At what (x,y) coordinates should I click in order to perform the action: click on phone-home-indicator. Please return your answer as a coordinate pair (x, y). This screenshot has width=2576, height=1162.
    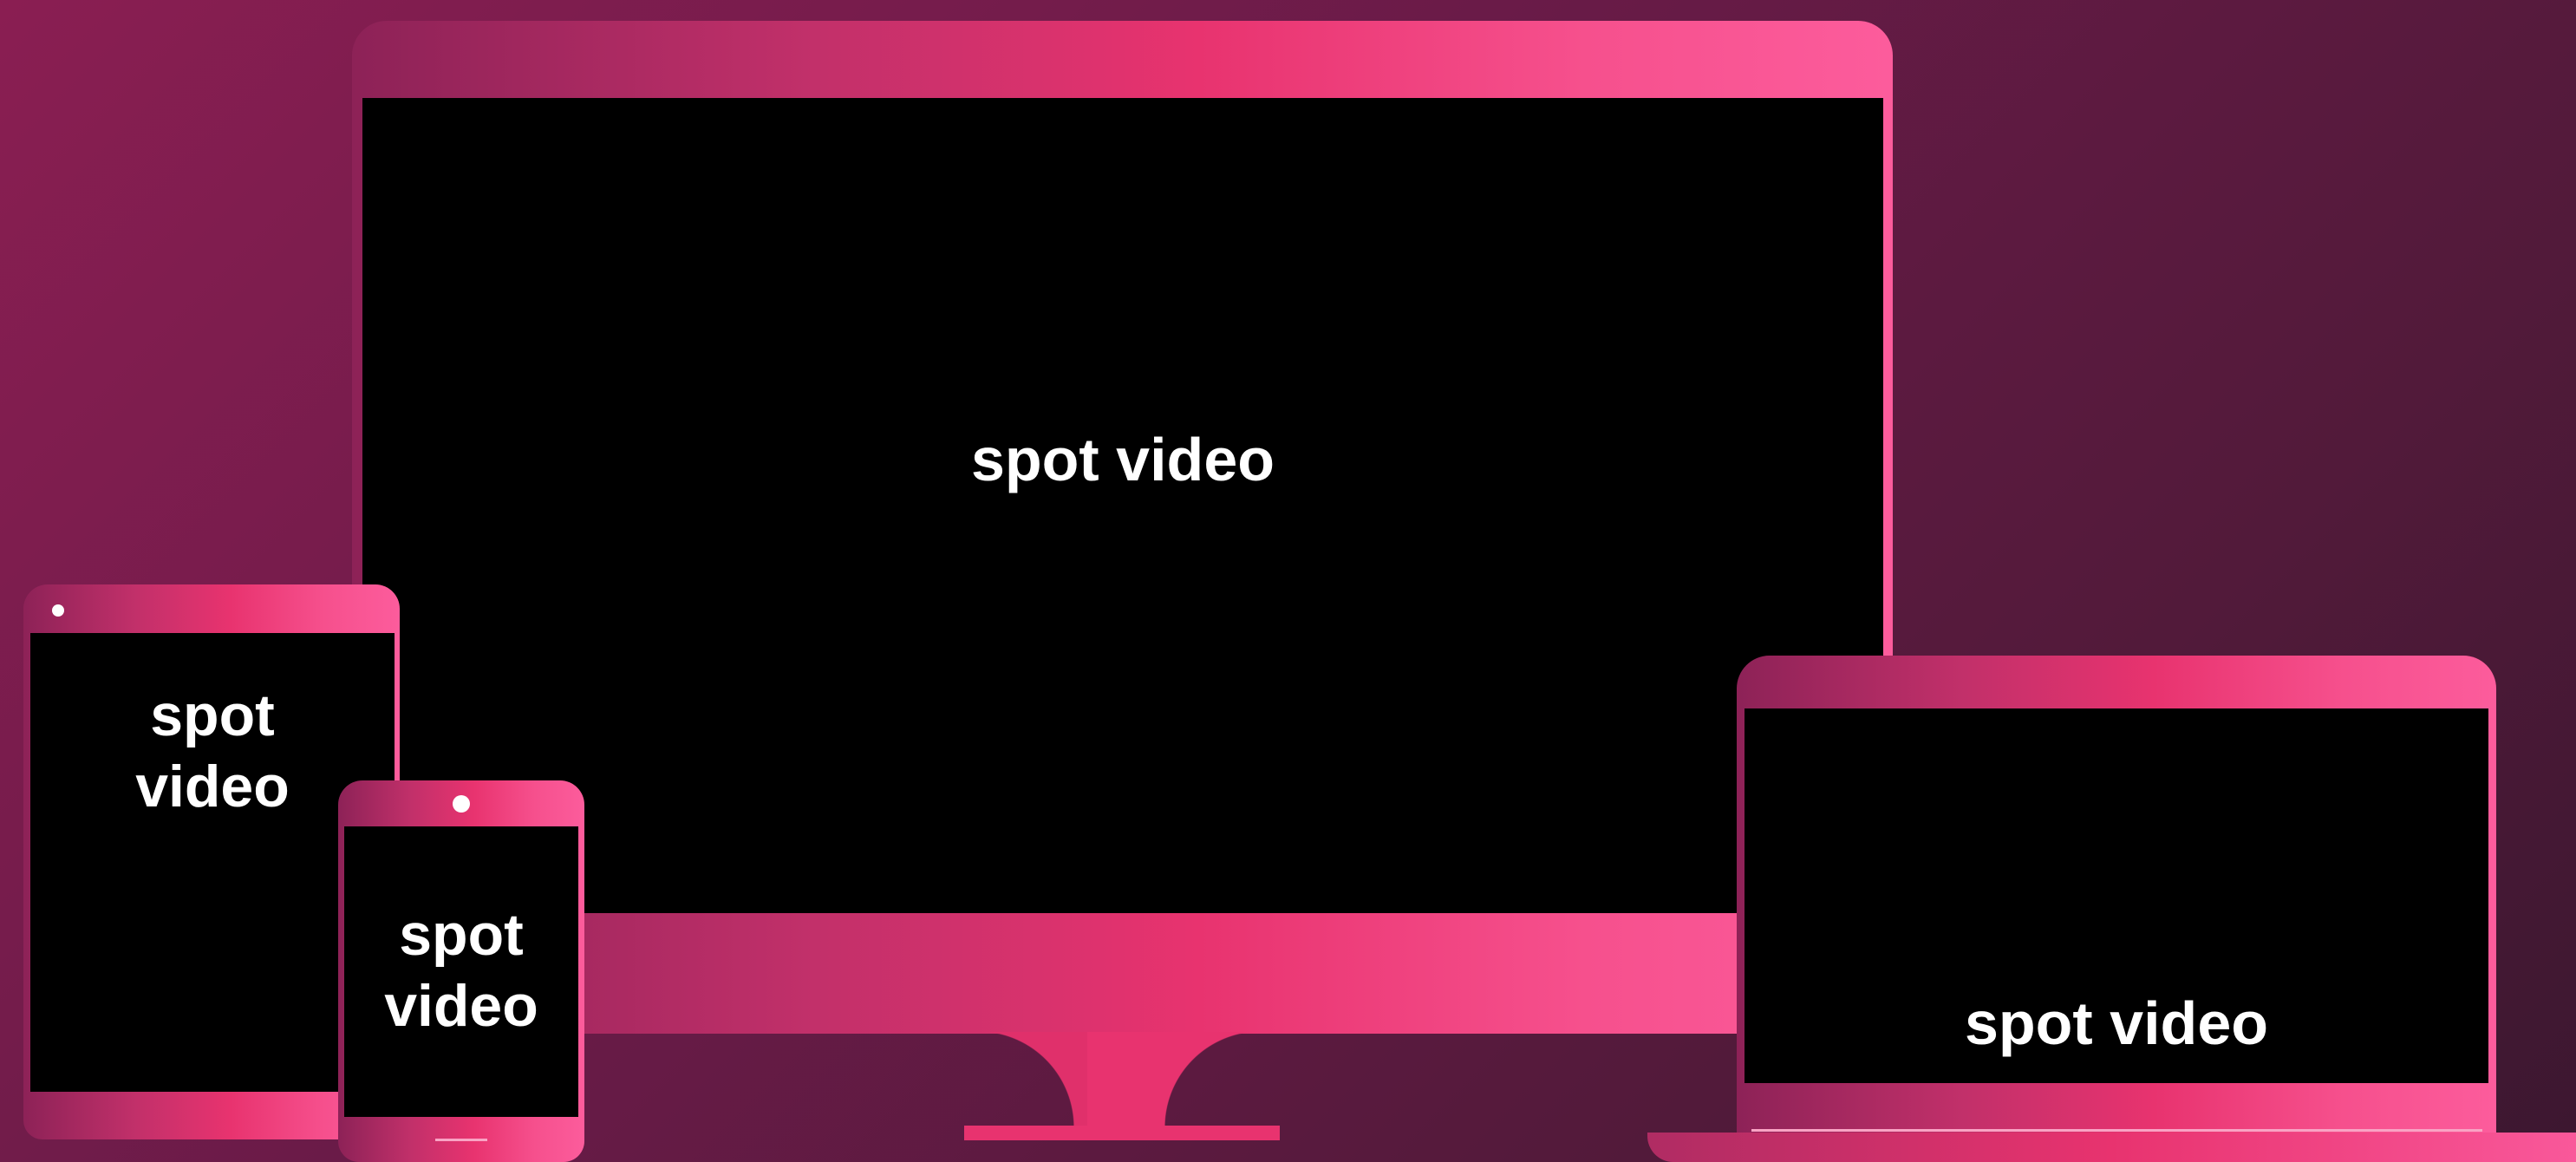
    Looking at the image, I should click on (461, 1140).